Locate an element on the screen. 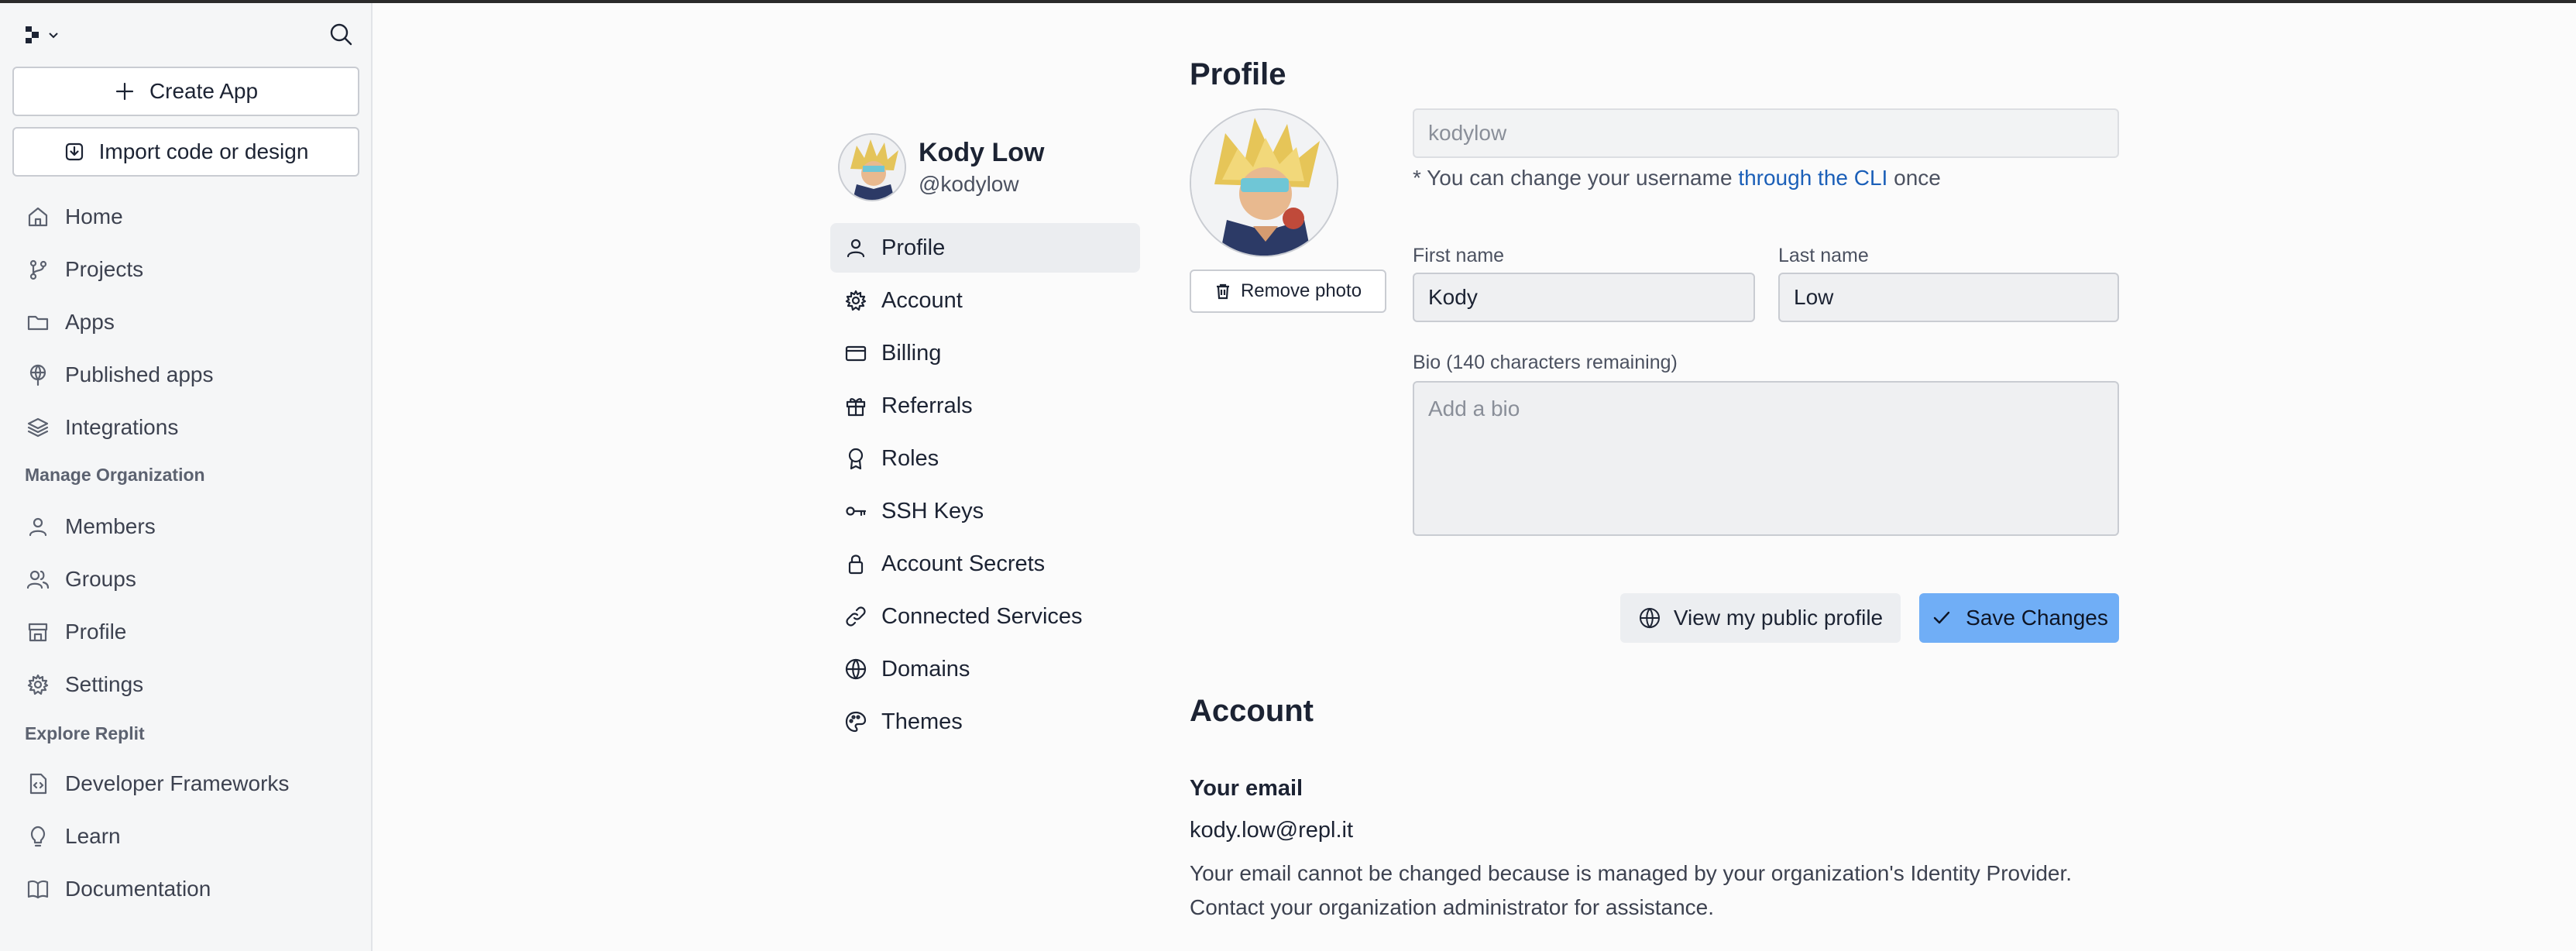  section-explore-replit: Explore Replit is located at coordinates (85, 733).